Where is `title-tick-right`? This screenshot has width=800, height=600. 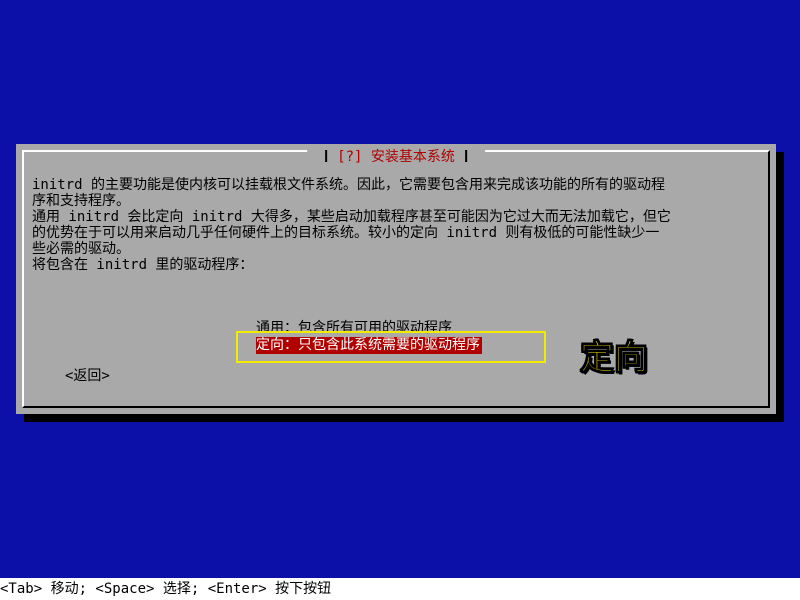 title-tick-right is located at coordinates (465, 156).